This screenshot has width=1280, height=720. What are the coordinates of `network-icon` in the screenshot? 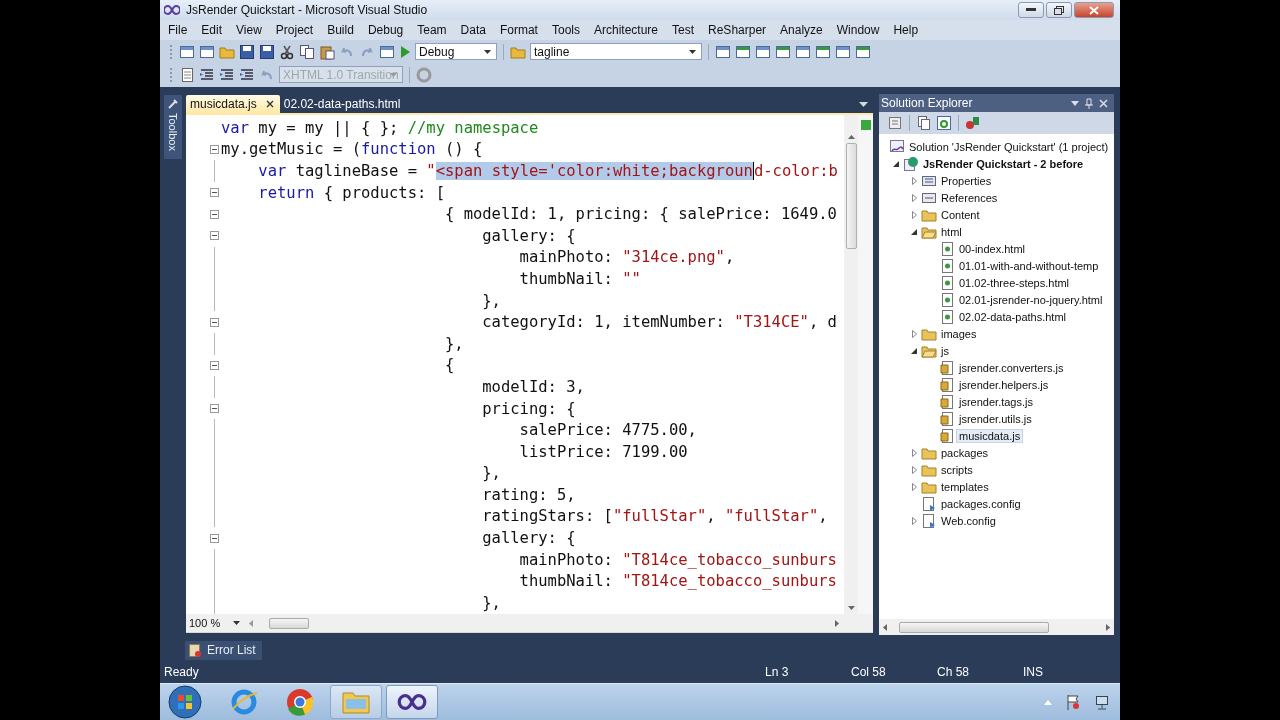 It's located at (1102, 702).